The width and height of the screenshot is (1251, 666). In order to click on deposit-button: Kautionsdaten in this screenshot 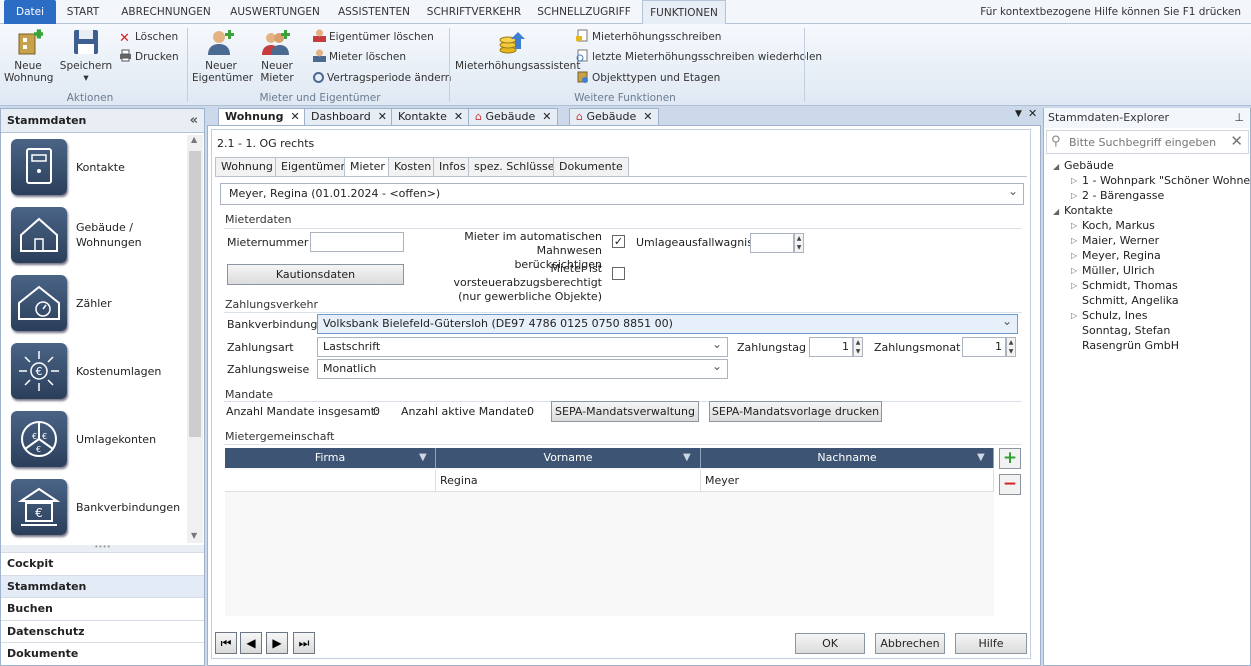, I will do `click(315, 274)`.